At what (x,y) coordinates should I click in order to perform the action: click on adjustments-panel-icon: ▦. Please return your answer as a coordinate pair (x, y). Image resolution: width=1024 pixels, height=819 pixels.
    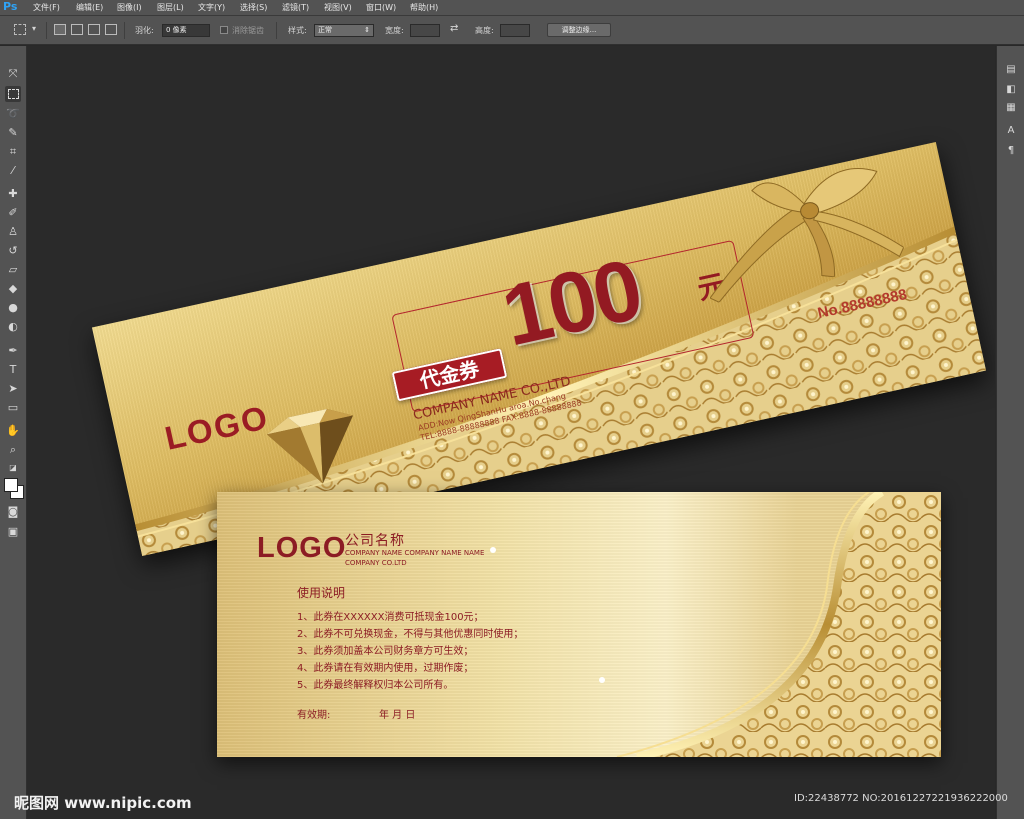
    Looking at the image, I should click on (1011, 108).